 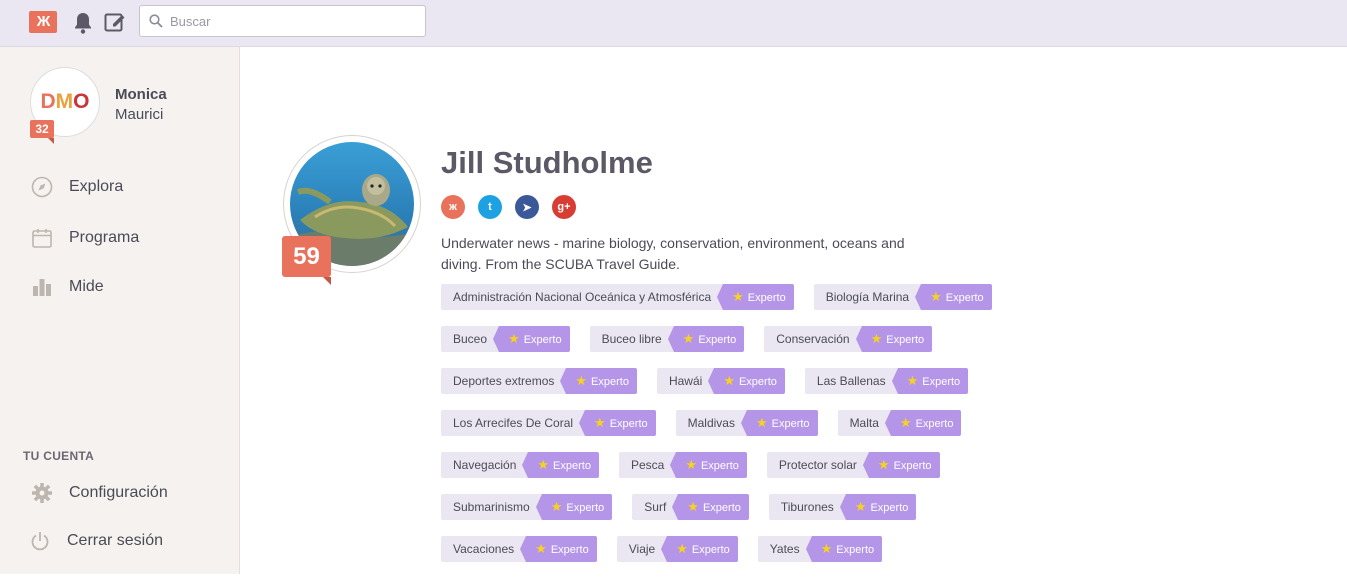 I want to click on google-plus-link-icon: g+, so click(x=564, y=207).